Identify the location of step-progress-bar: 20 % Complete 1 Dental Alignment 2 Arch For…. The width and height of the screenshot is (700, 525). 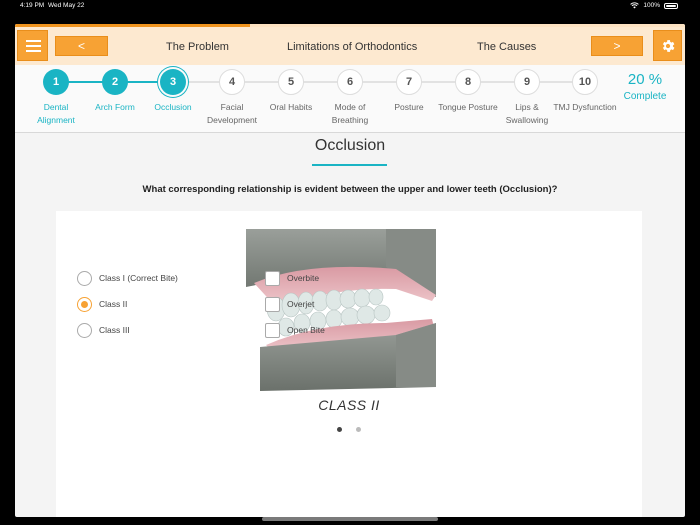
(350, 99).